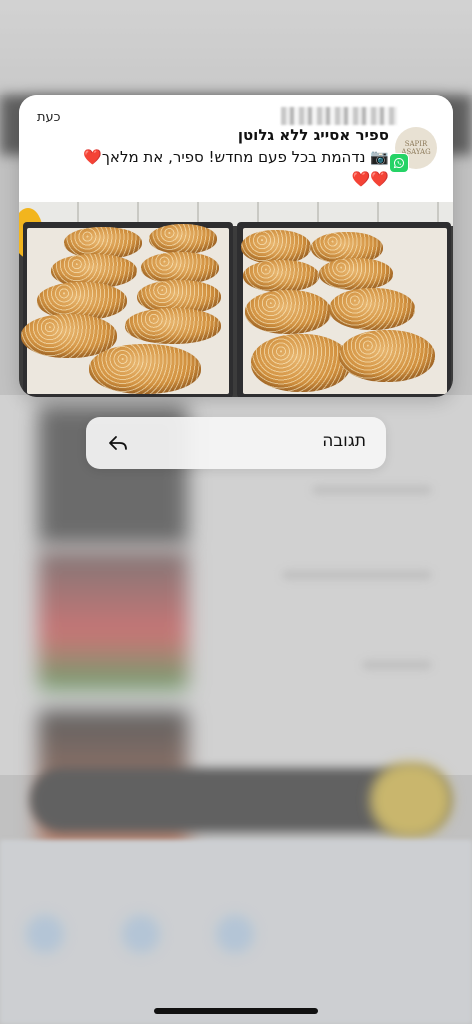  I want to click on home-indicator, so click(236, 1011).